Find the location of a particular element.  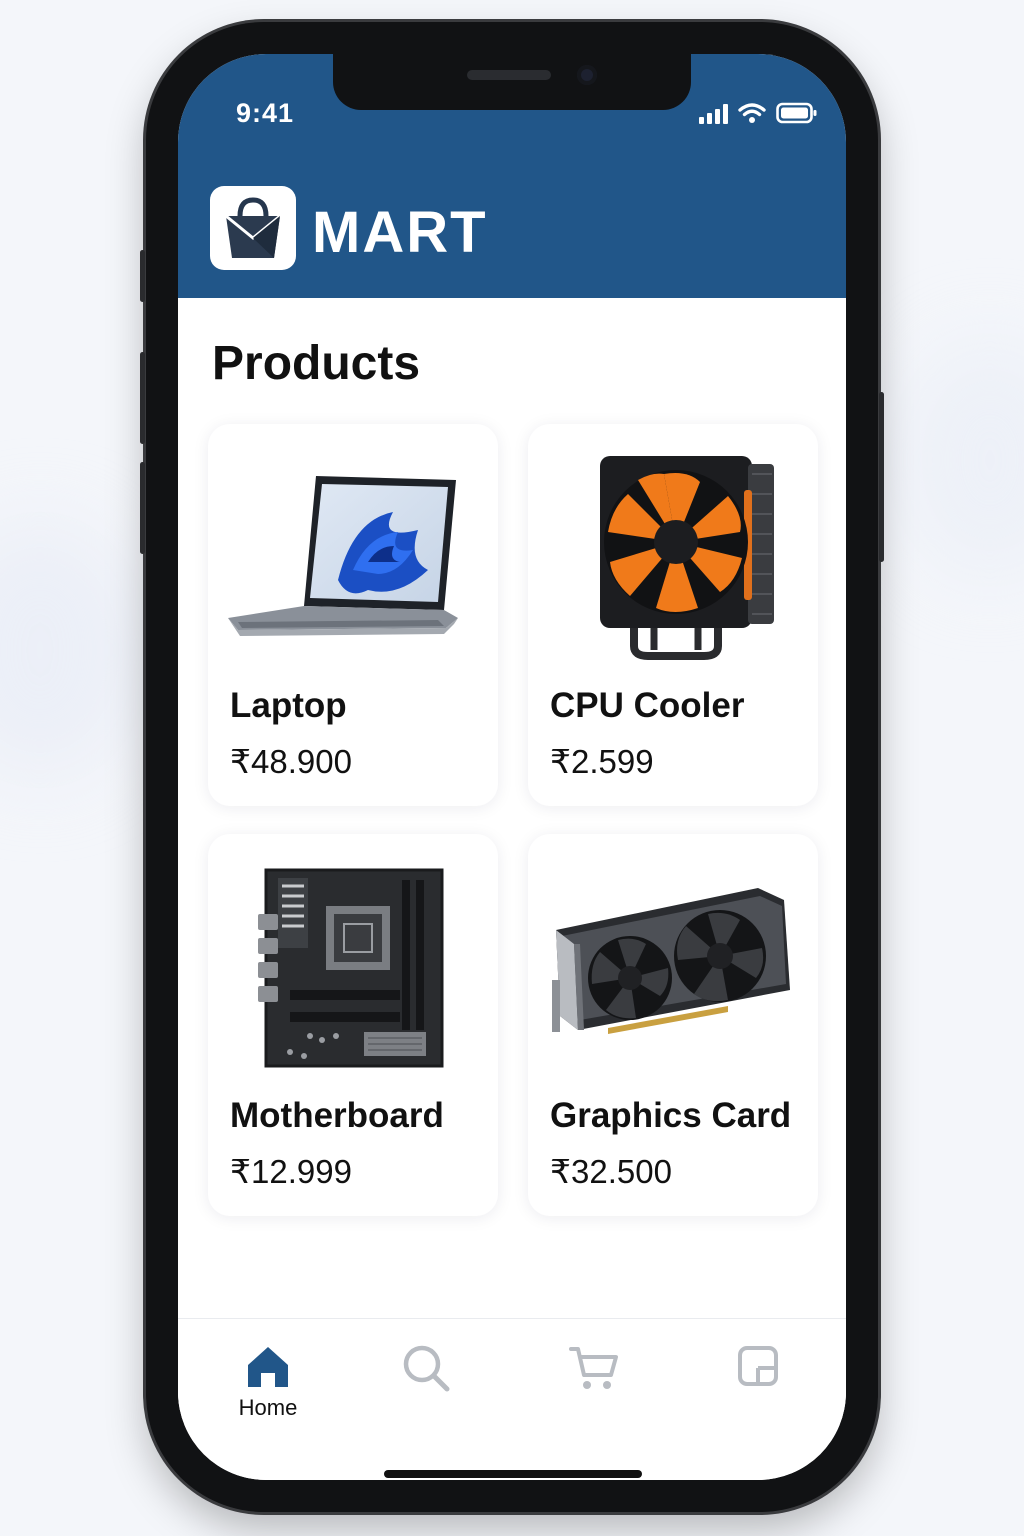

home-icon is located at coordinates (268, 1367).